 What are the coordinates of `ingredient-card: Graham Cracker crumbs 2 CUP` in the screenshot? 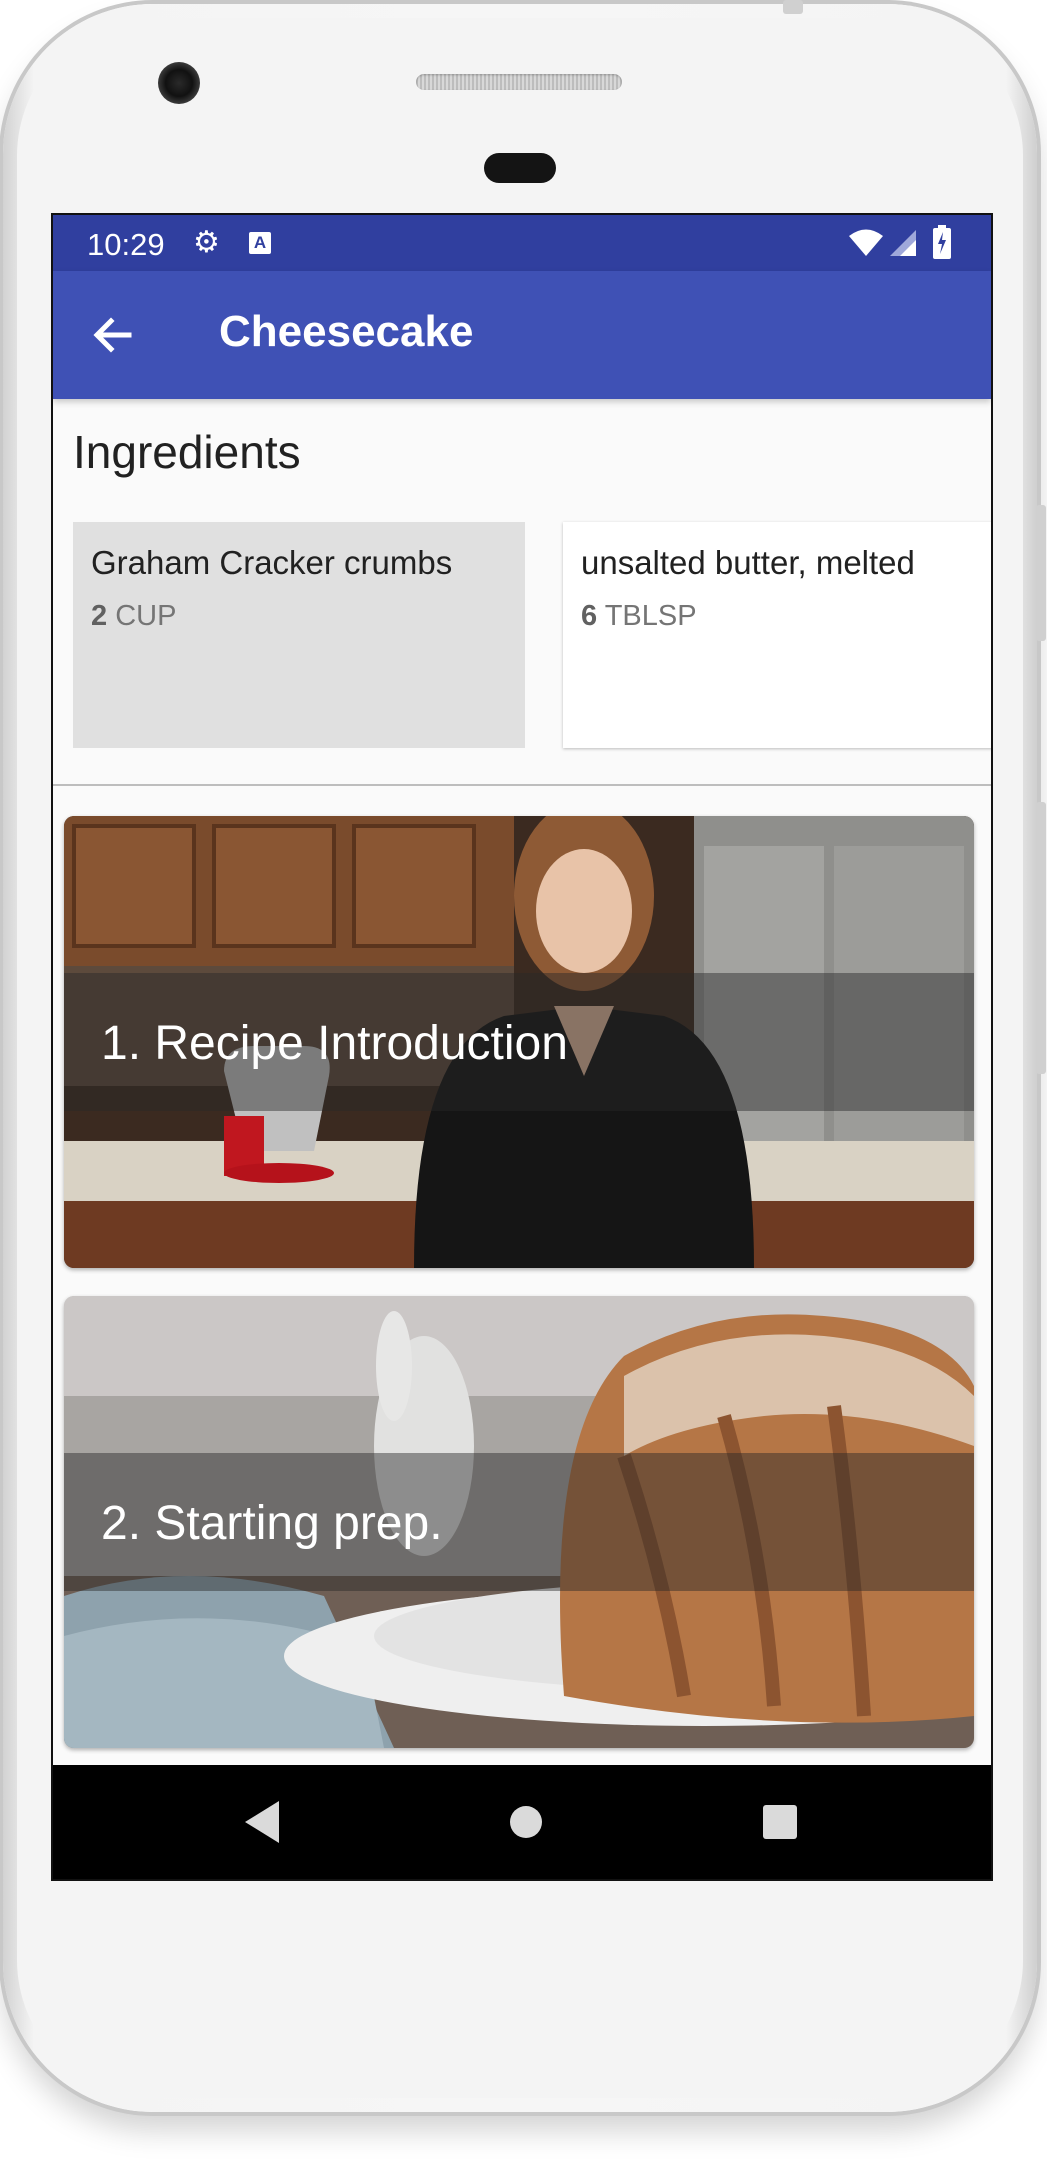 It's located at (299, 635).